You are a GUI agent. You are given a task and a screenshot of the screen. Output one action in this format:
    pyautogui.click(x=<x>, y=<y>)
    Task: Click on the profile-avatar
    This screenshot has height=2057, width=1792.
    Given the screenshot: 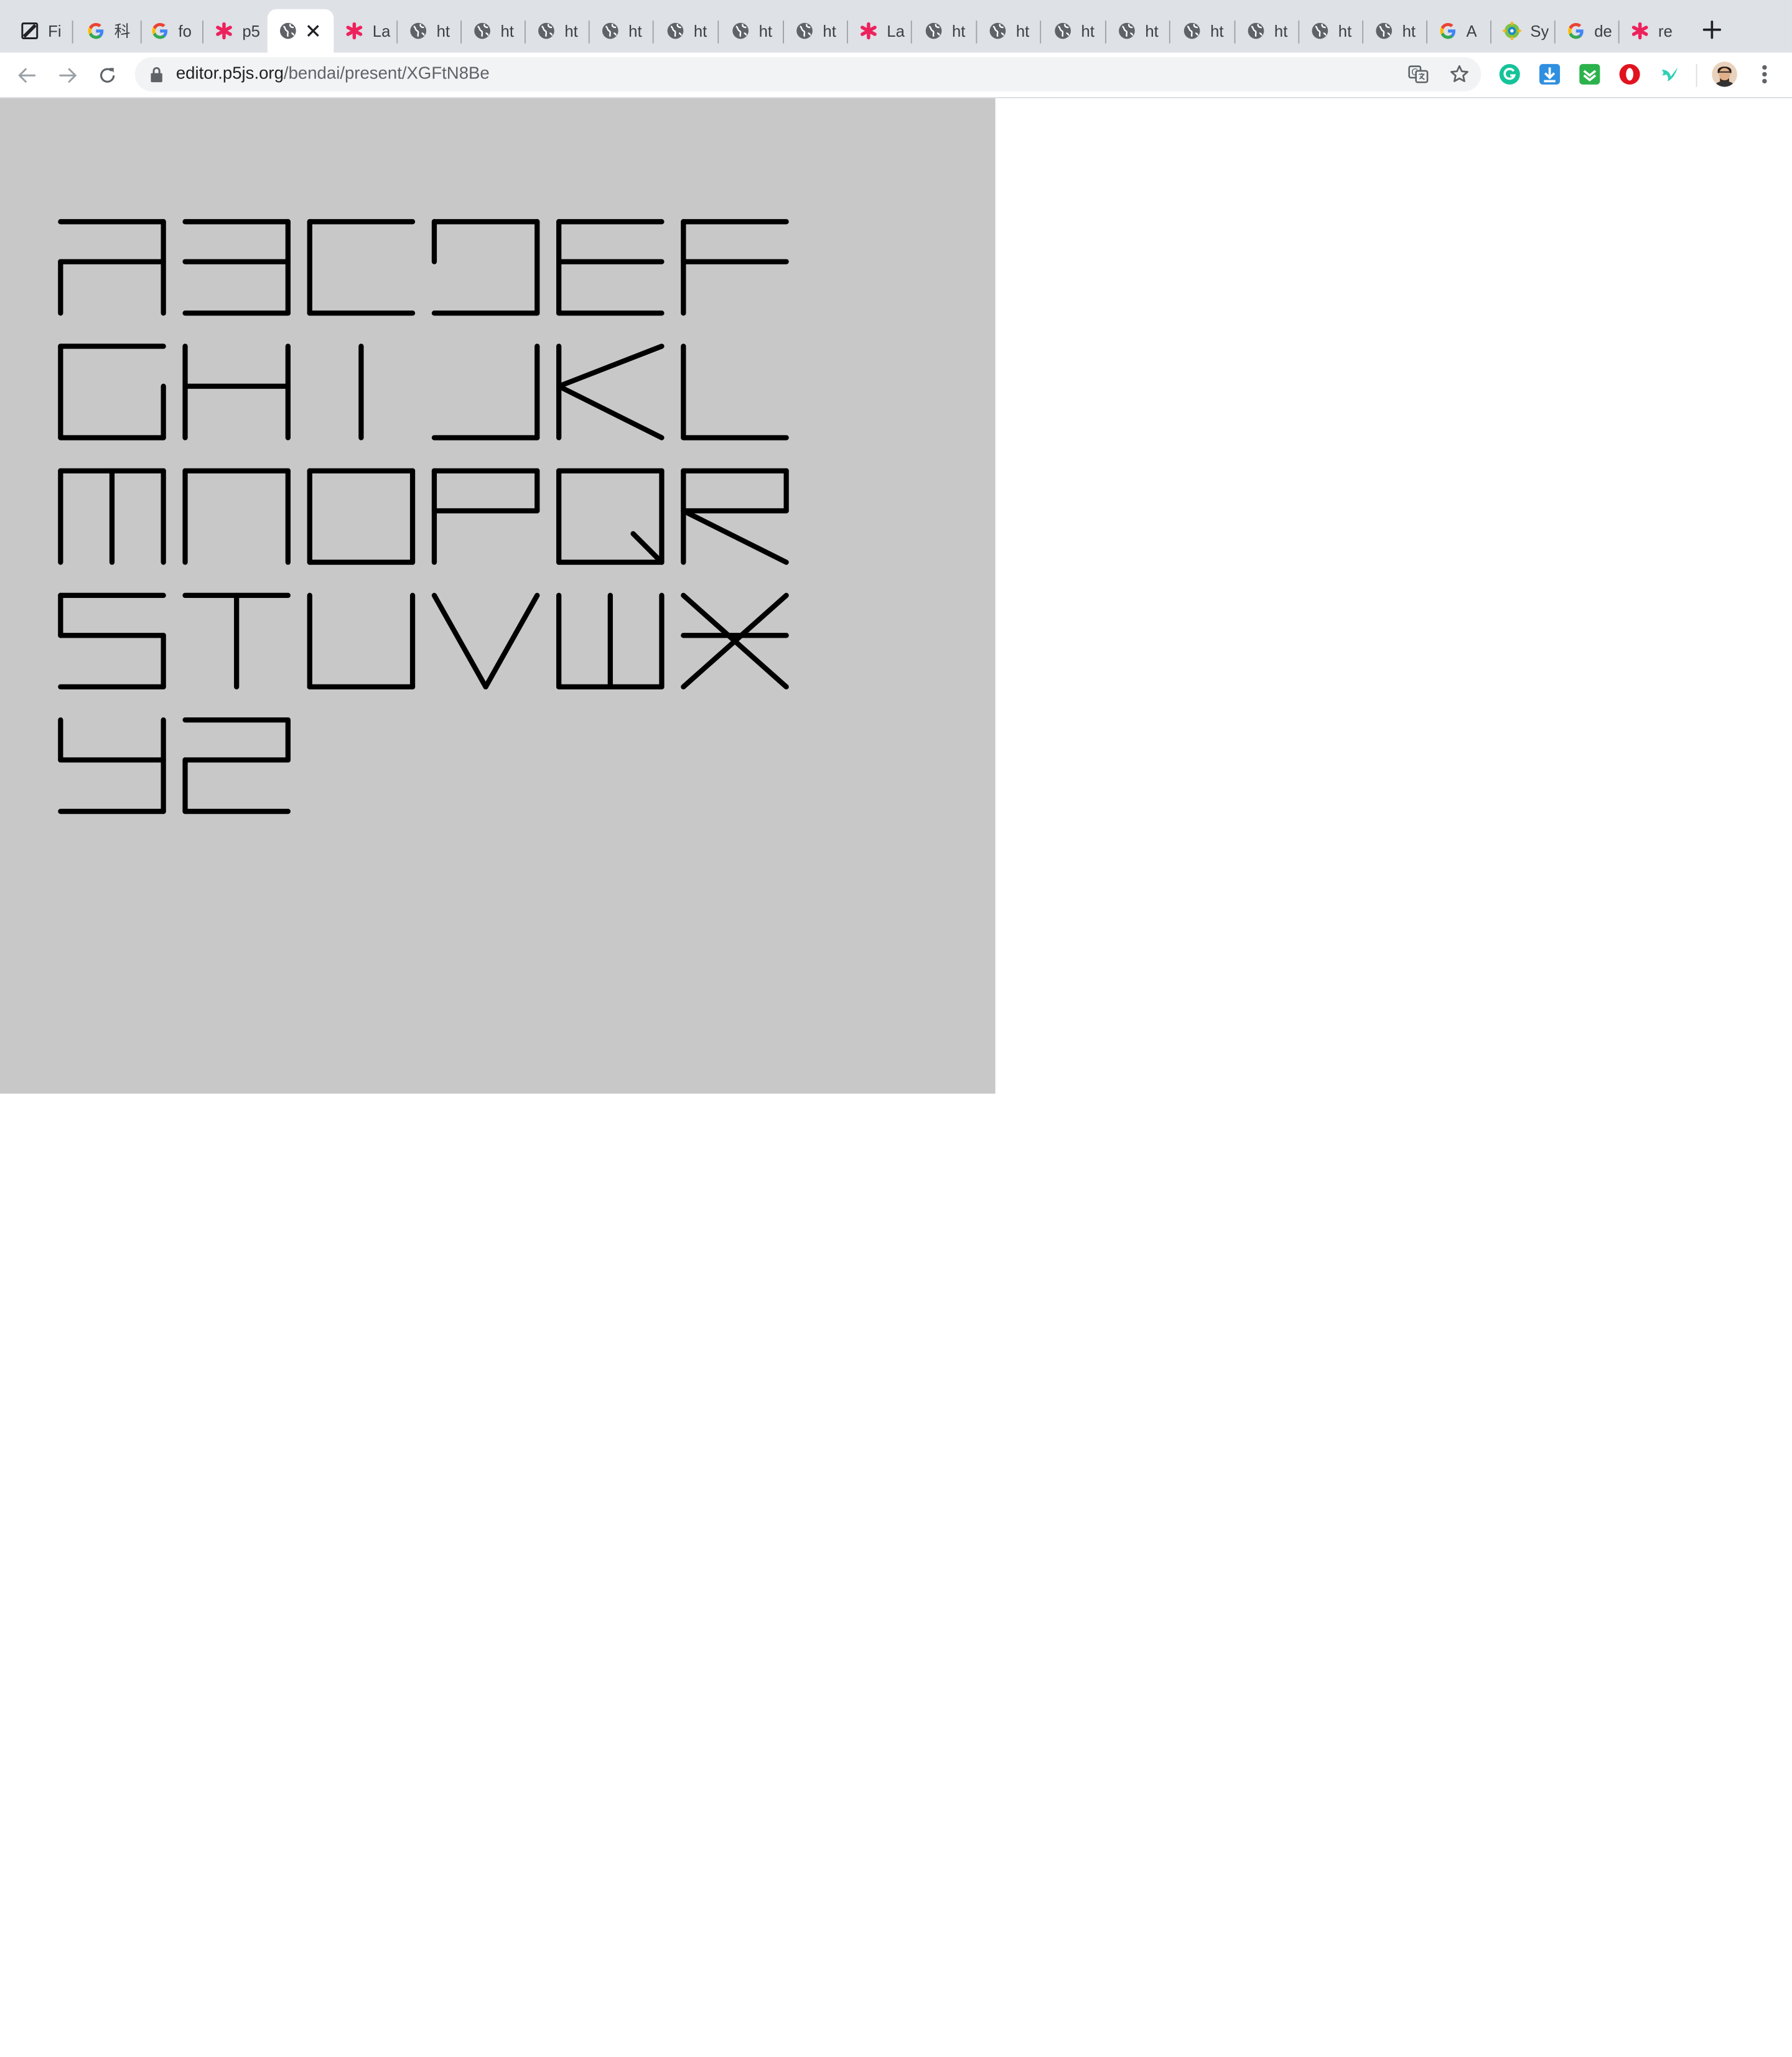 What is the action you would take?
    pyautogui.click(x=1725, y=74)
    